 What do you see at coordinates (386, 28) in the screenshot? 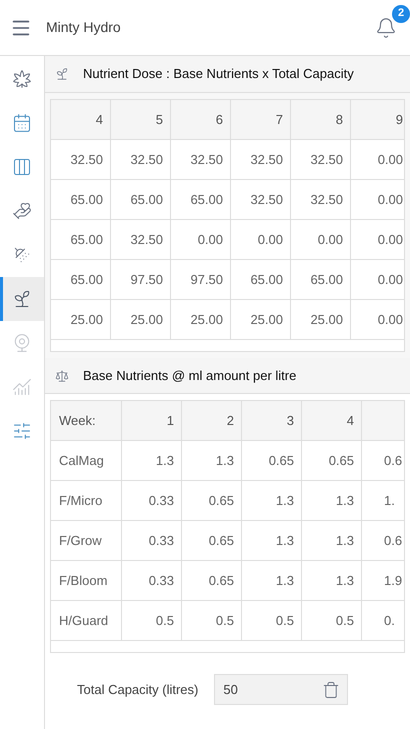
I see `notifications-button` at bounding box center [386, 28].